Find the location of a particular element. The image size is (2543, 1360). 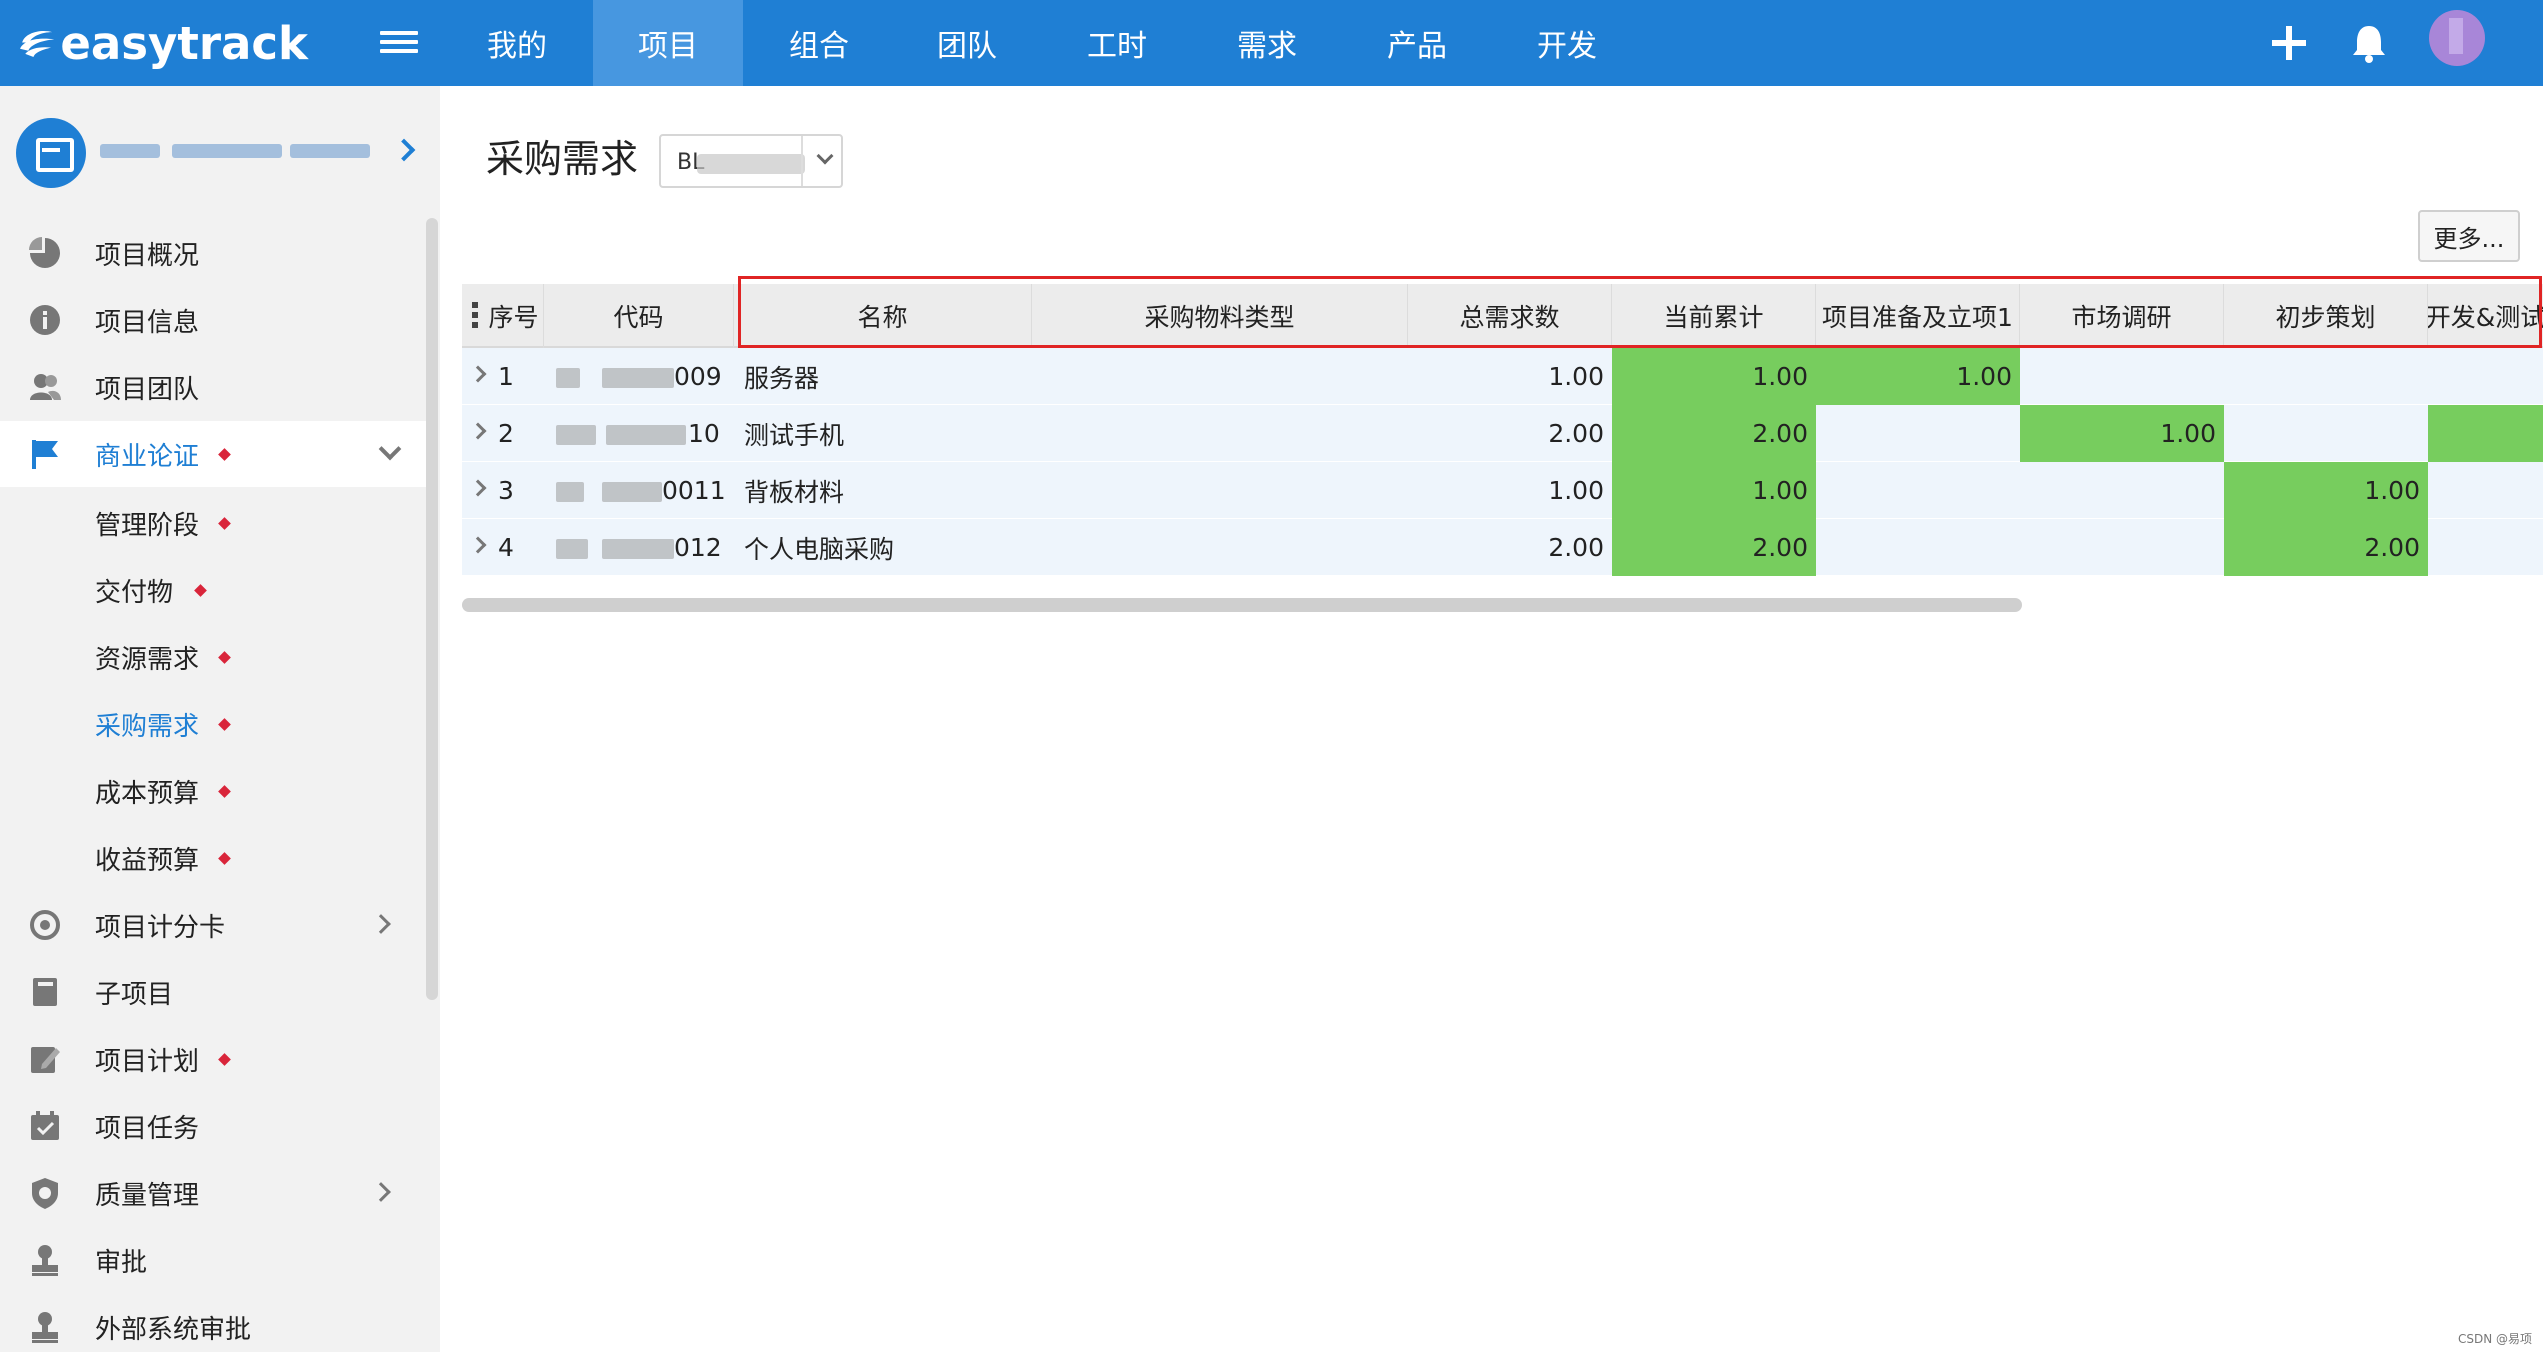

sidebar-item-tasks: 项目任务 is located at coordinates (214, 1126).